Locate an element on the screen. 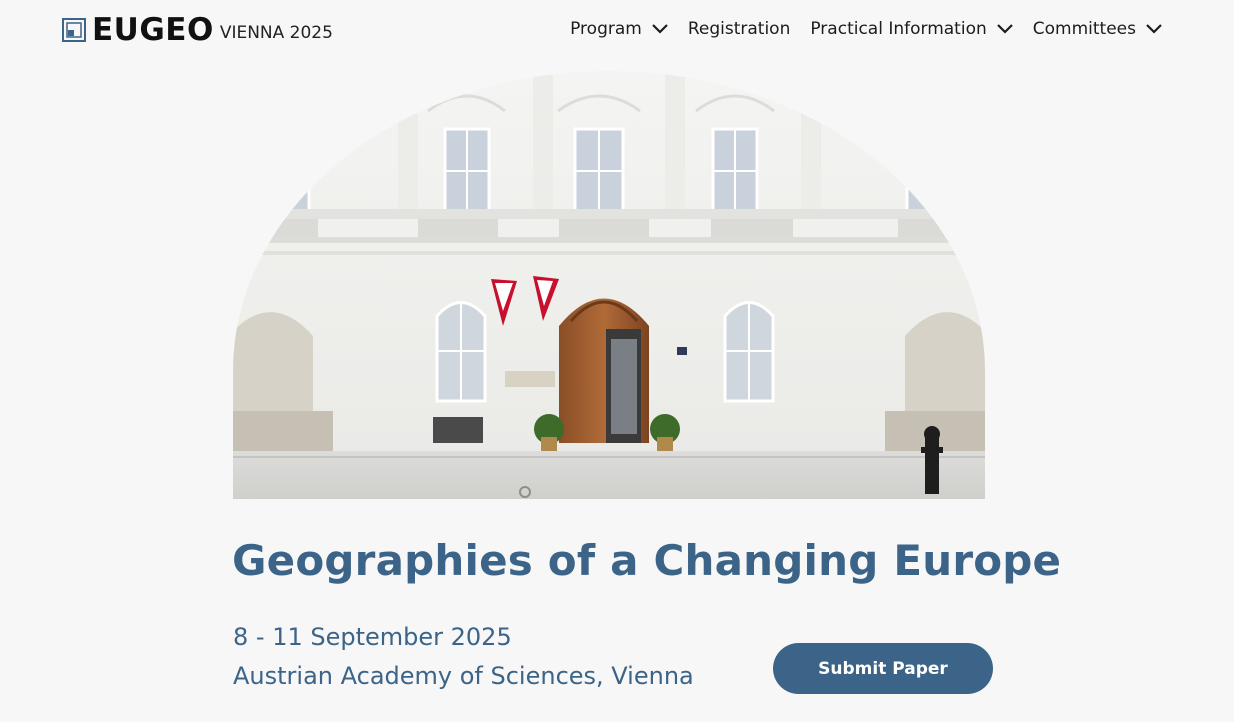  nav-item-label: Committees is located at coordinates (1084, 29).